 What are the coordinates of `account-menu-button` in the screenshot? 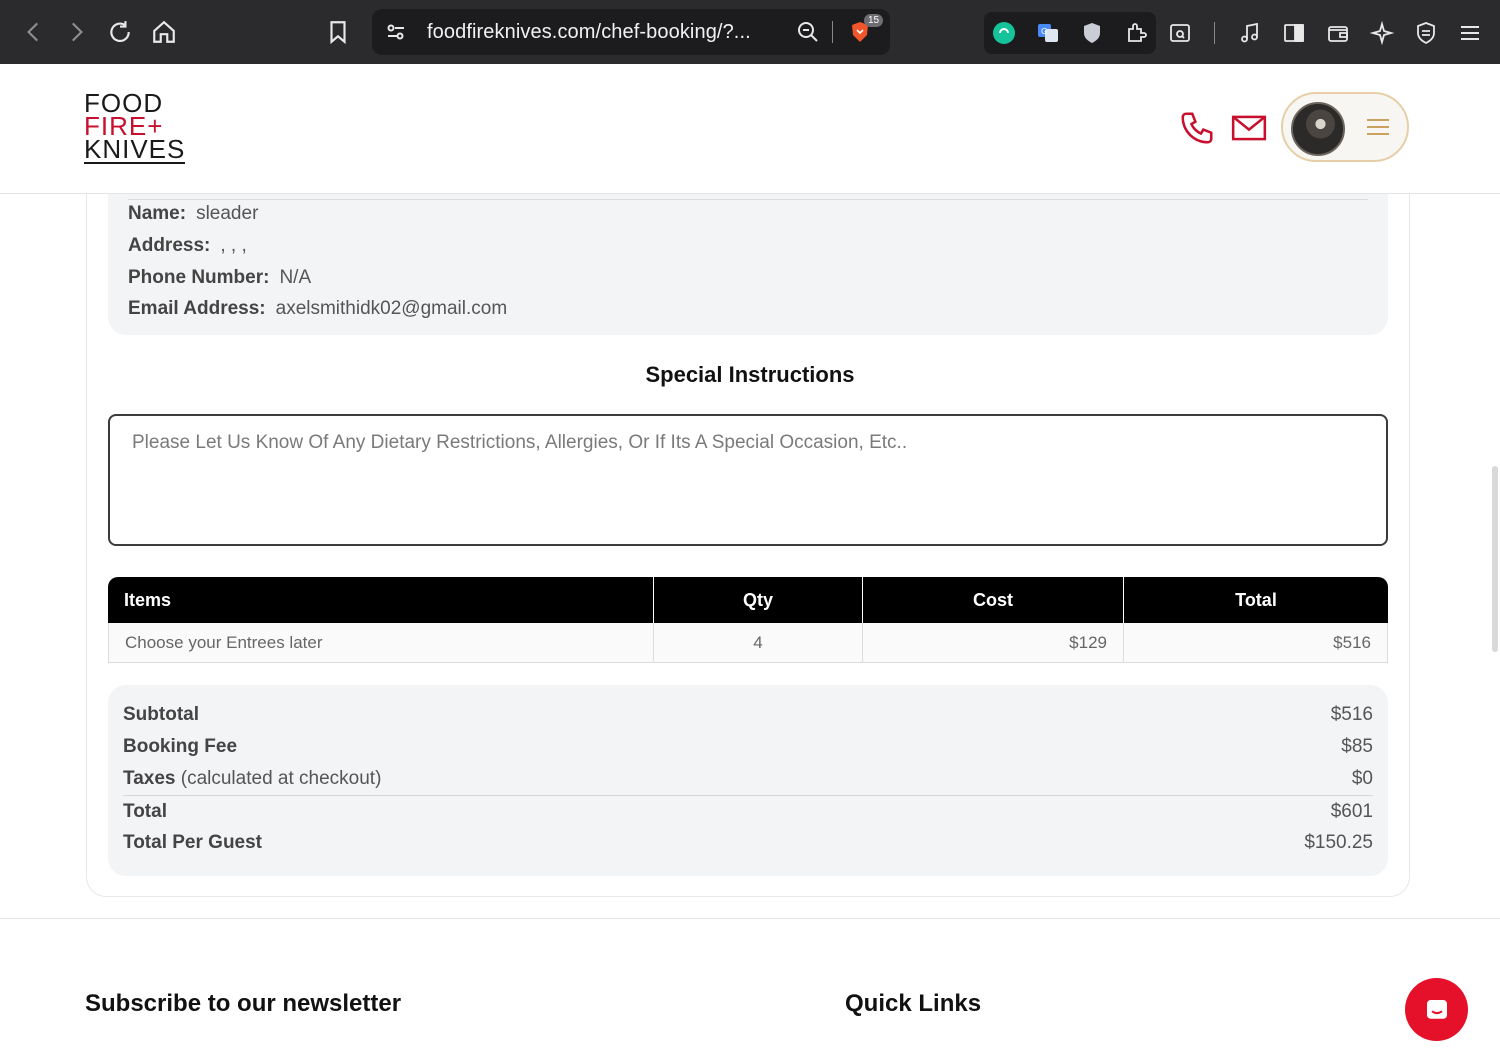 It's located at (1345, 127).